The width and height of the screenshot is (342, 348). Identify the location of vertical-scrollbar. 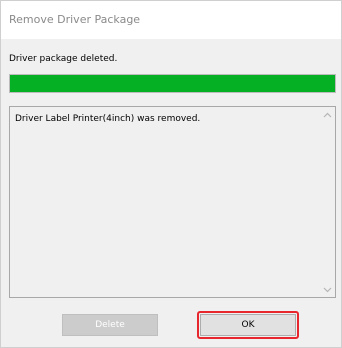
(327, 202).